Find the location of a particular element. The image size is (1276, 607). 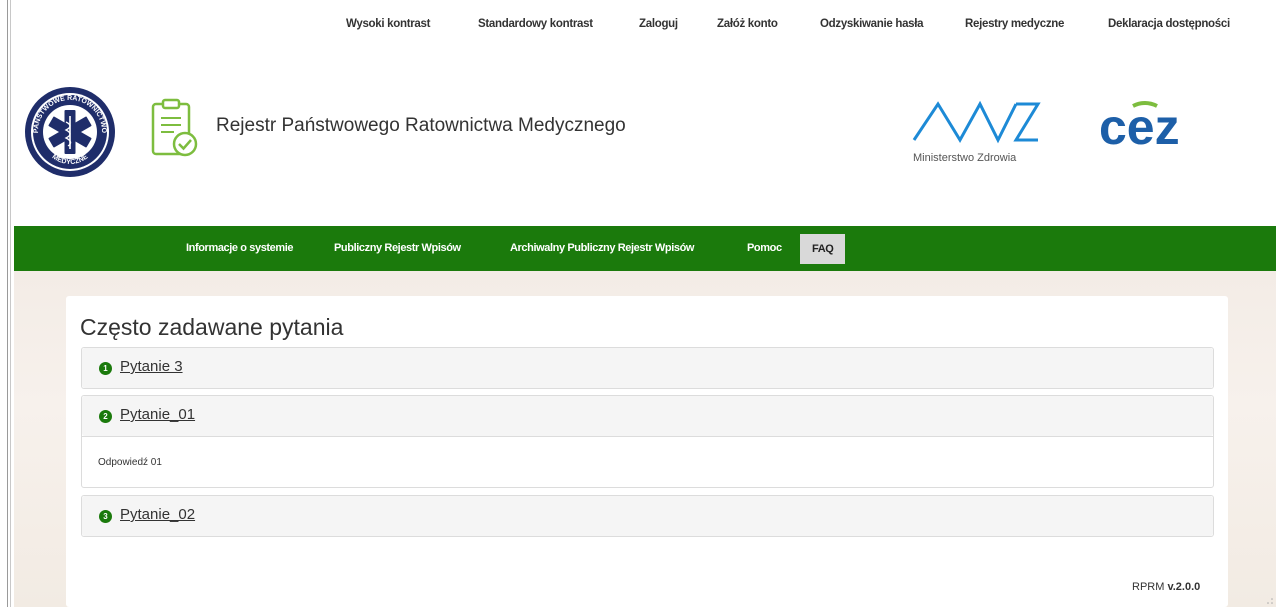

page-title: Często zadawane pytania is located at coordinates (212, 327).